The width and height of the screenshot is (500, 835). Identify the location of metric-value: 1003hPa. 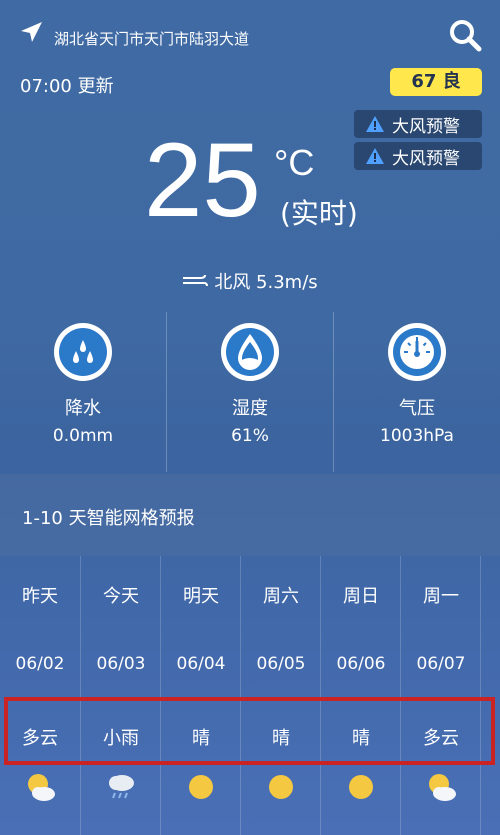
(417, 436).